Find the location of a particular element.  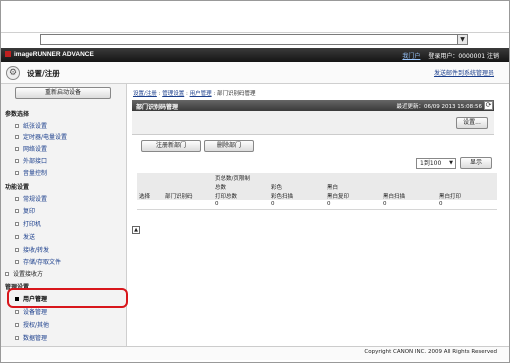

sidebar-item-send: 发送 is located at coordinates (25, 236).